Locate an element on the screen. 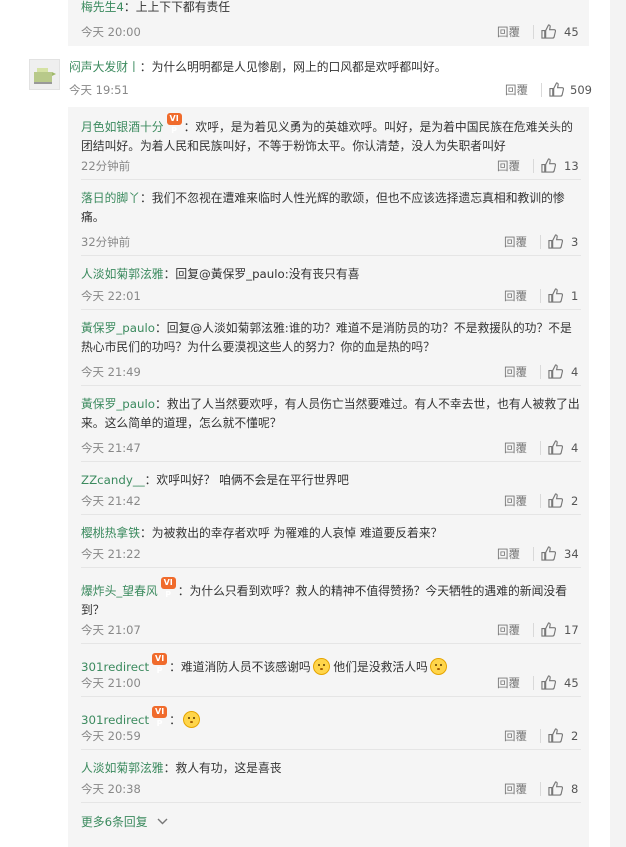  reply-text: 梅先生4：上上下下都有责任 is located at coordinates (331, 8).